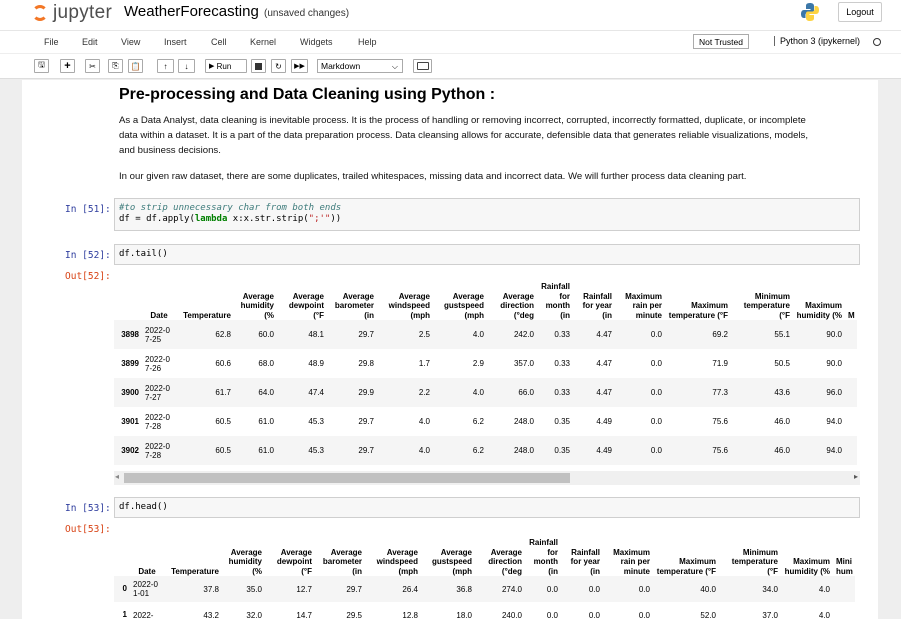 This screenshot has height=619, width=901. What do you see at coordinates (367, 42) in the screenshot?
I see `menu-help: Help` at bounding box center [367, 42].